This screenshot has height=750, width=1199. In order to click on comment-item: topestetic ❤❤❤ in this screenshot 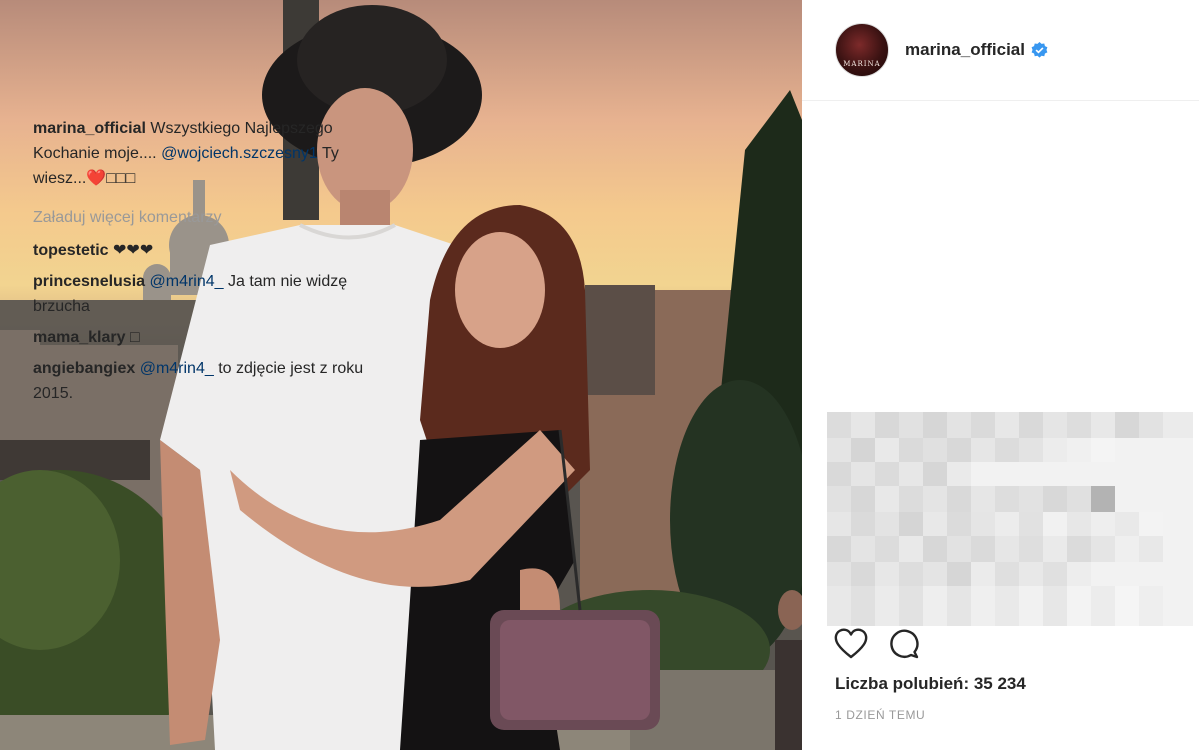, I will do `click(213, 250)`.